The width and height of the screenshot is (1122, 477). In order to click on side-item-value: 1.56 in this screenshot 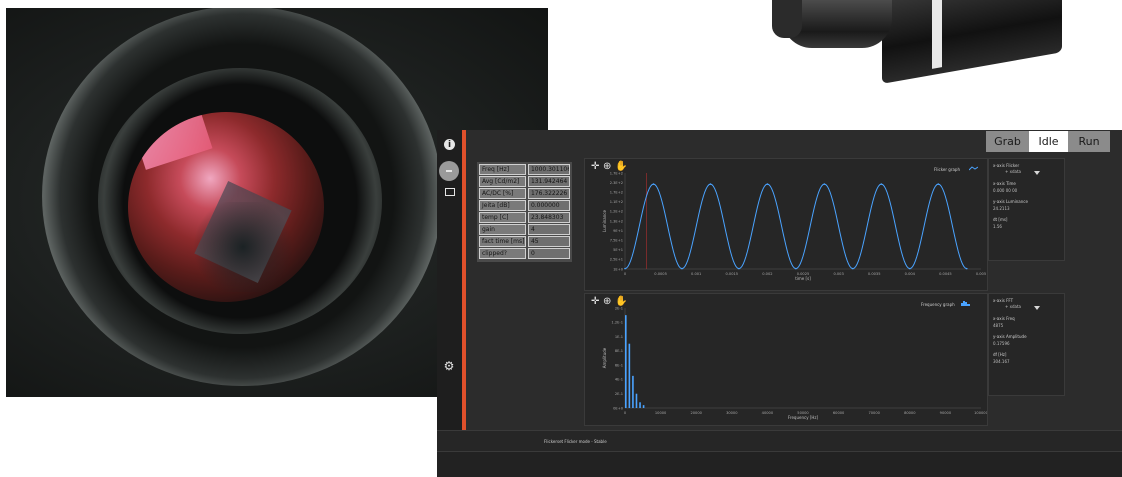, I will do `click(997, 226)`.